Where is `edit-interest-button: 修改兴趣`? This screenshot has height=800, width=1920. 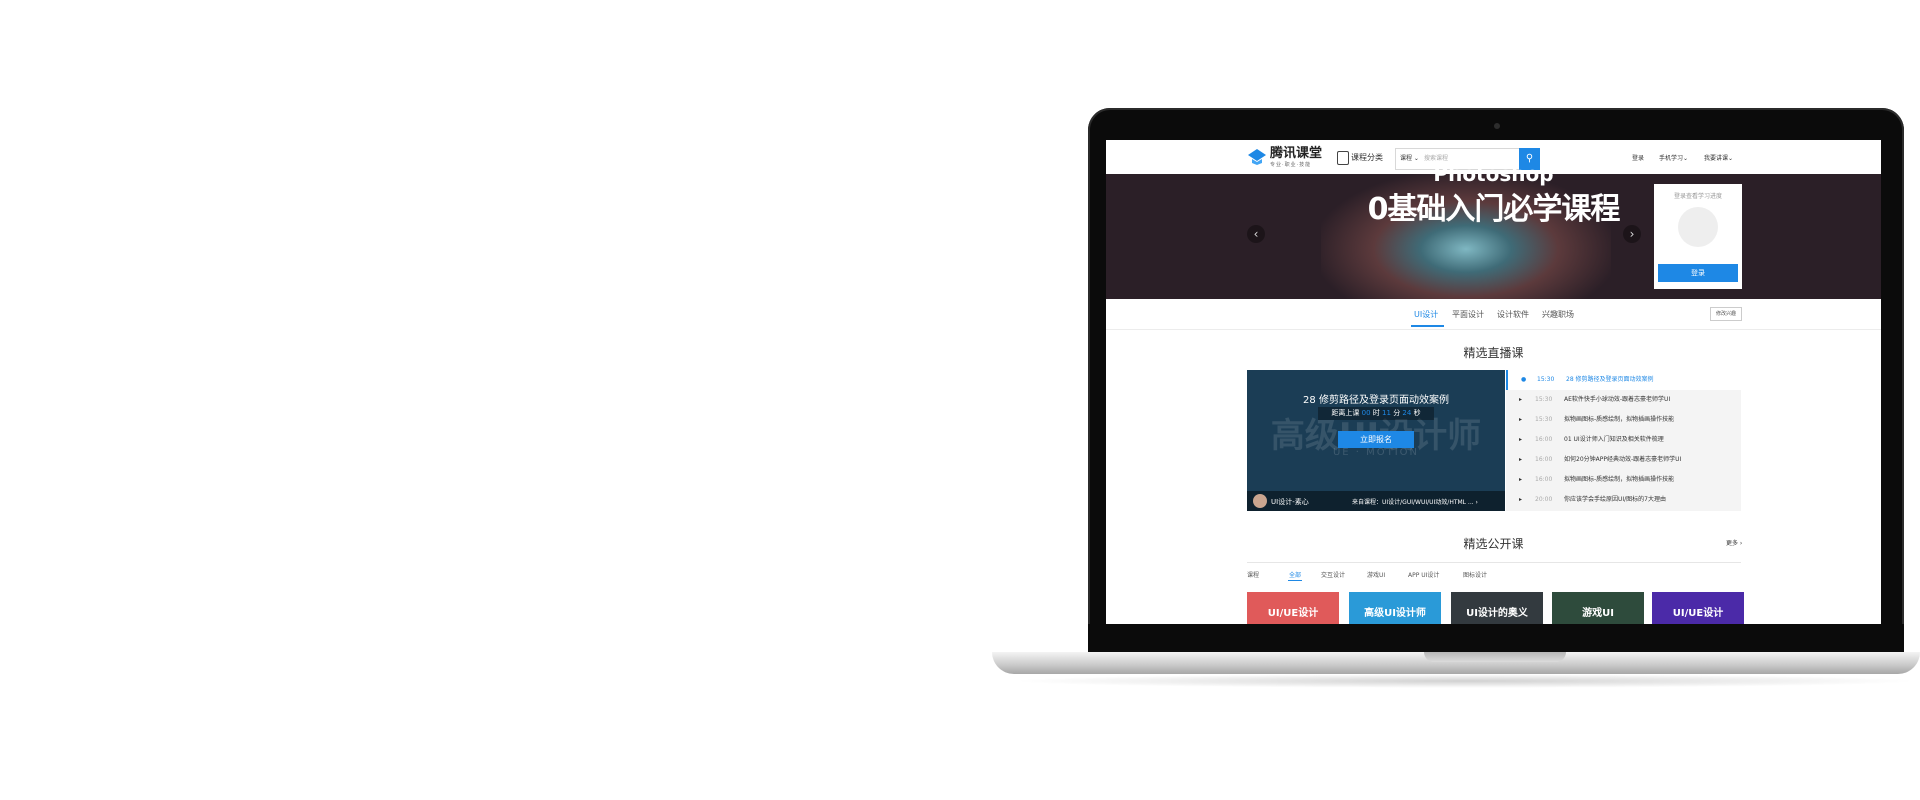
edit-interest-button: 修改兴趣 is located at coordinates (1726, 314).